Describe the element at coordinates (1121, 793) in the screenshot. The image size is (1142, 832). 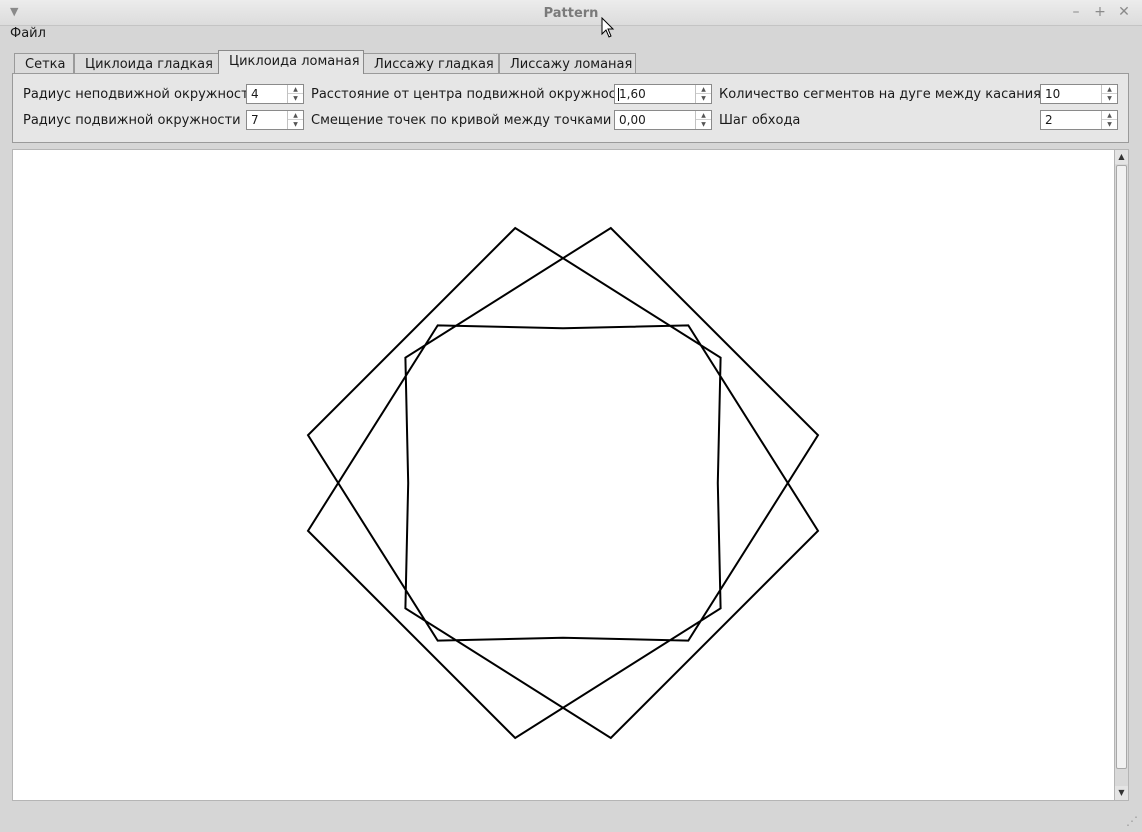
I see `scroll-down-icon: ▼` at that location.